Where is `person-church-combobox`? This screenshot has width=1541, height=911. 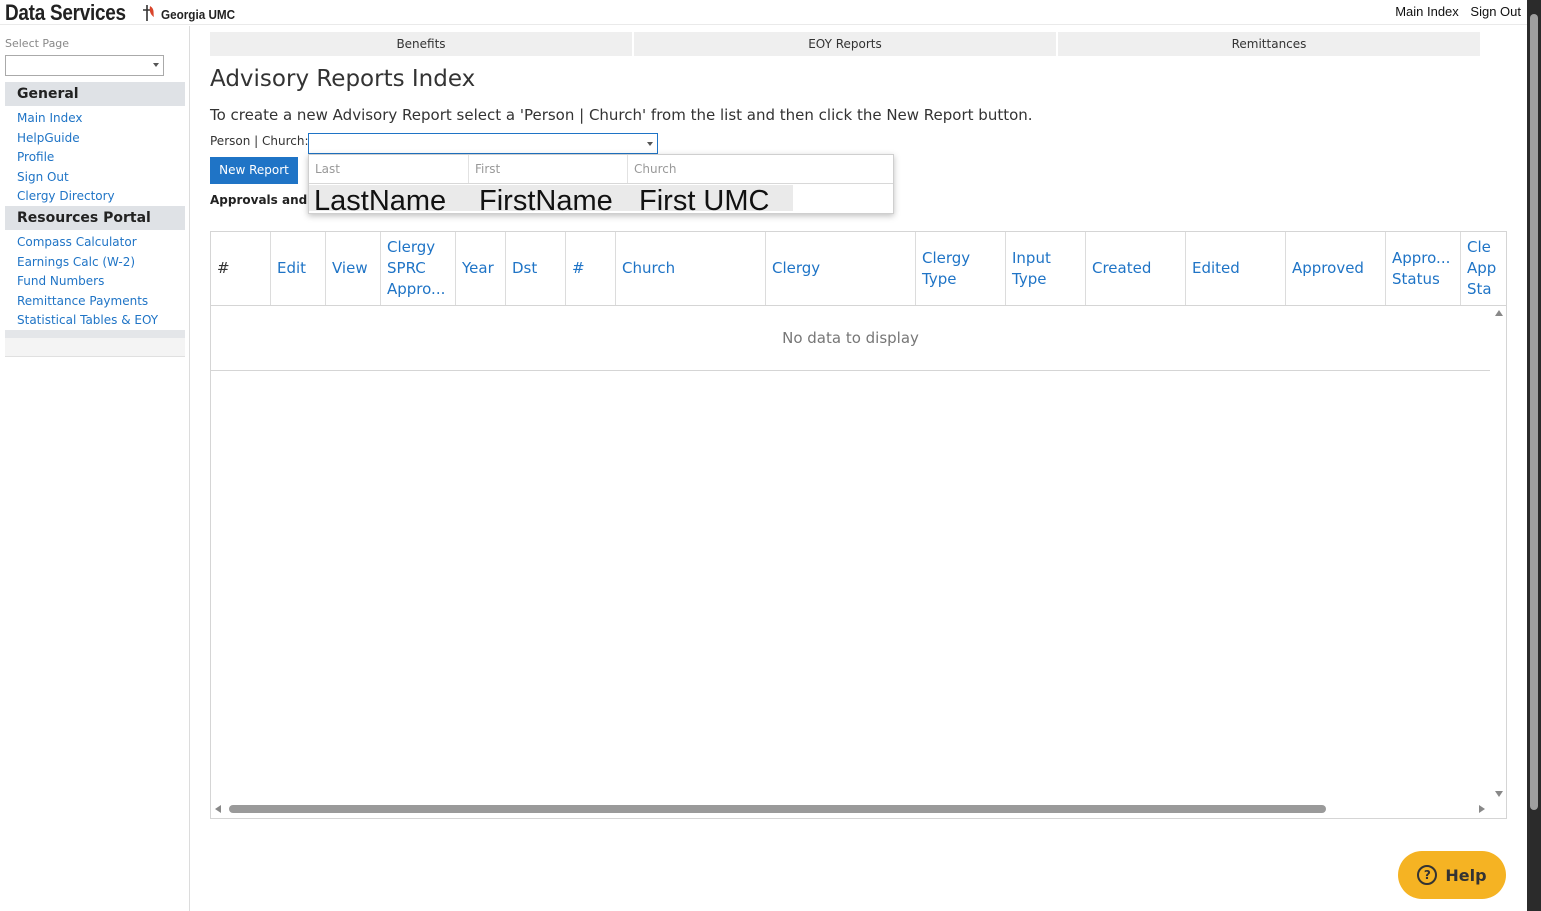
person-church-combobox is located at coordinates (483, 143).